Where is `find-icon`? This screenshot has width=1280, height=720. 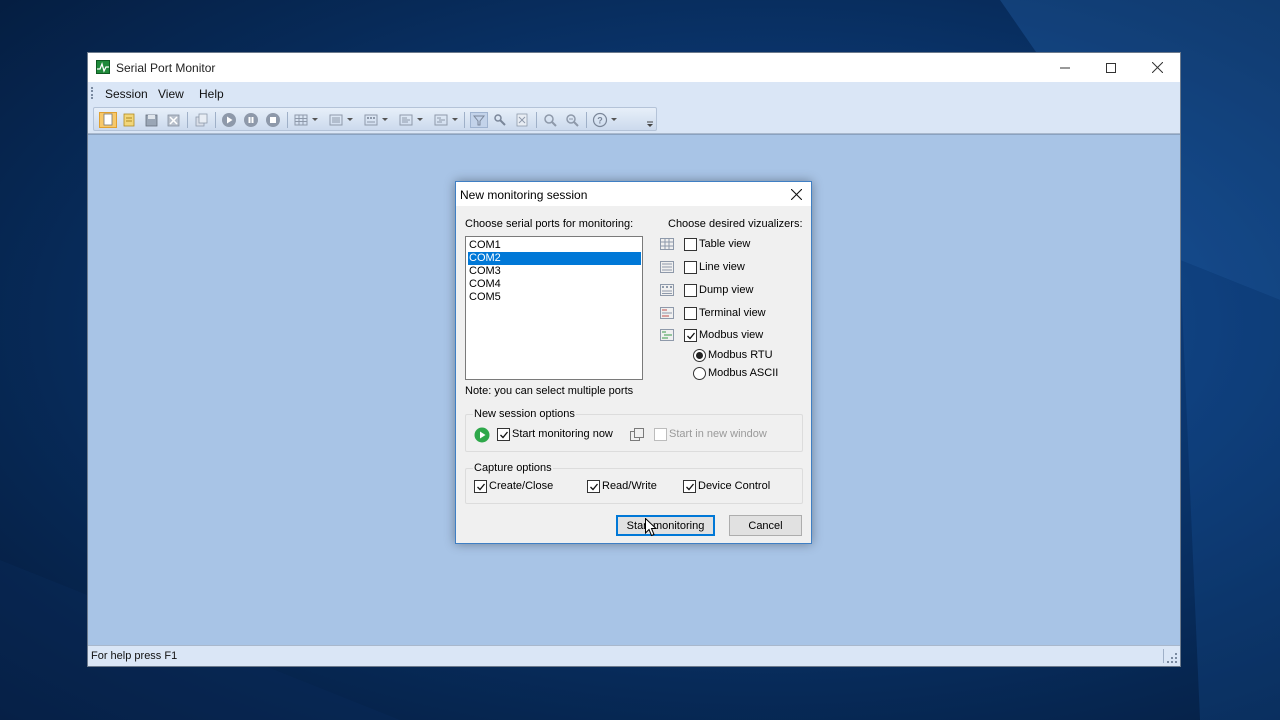 find-icon is located at coordinates (551, 120).